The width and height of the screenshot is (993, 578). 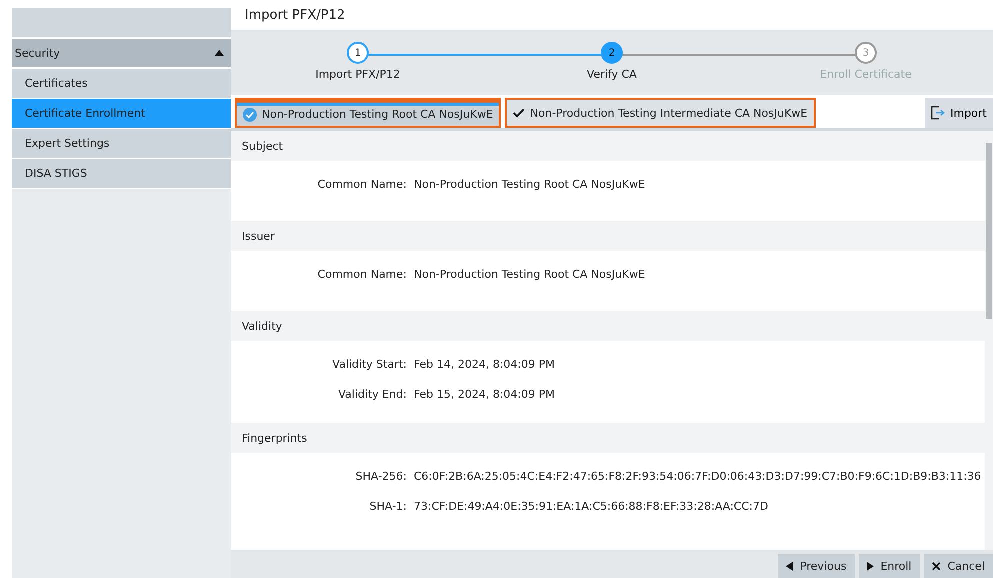 I want to click on field-value: 73:CF:DE:49:A4:0E:35:91:EA:1A:C5:66:88:F8:EF:33:28:AA:CC:7D, so click(x=591, y=506).